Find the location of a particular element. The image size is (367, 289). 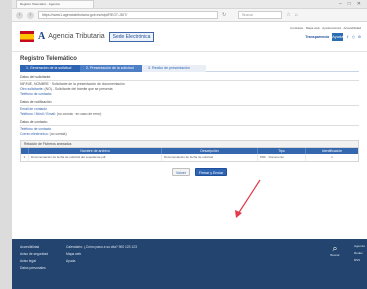

step-receipt: 3. Recibo de presentación is located at coordinates (174, 68).